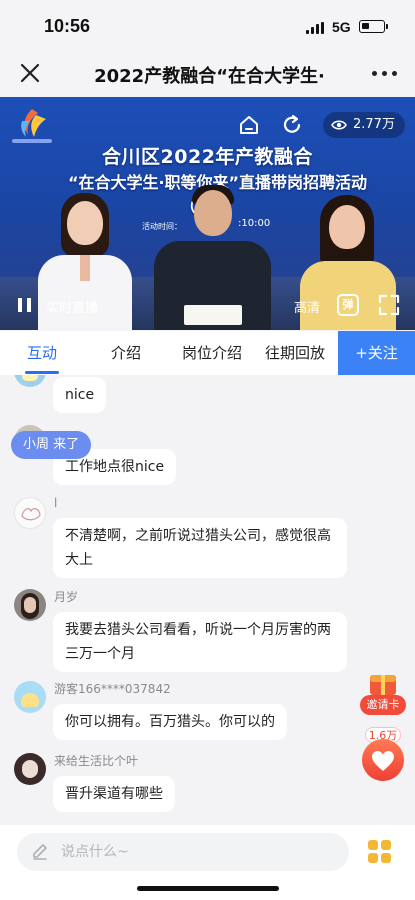 The height and width of the screenshot is (900, 415). I want to click on status-bar: 10:56 5G, so click(207, 25).